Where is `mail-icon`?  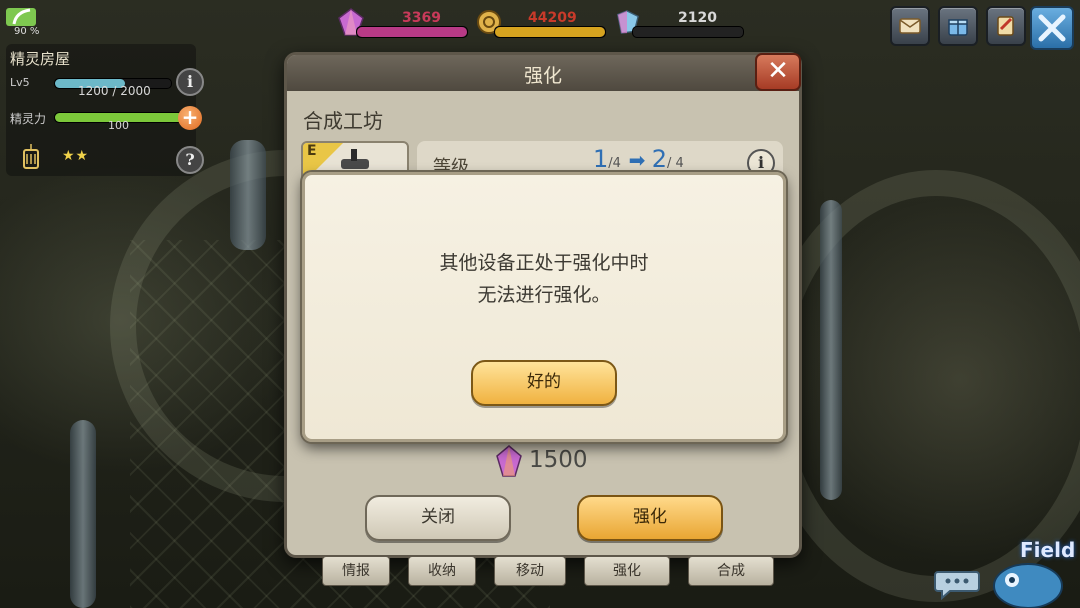
mail-icon is located at coordinates (910, 26).